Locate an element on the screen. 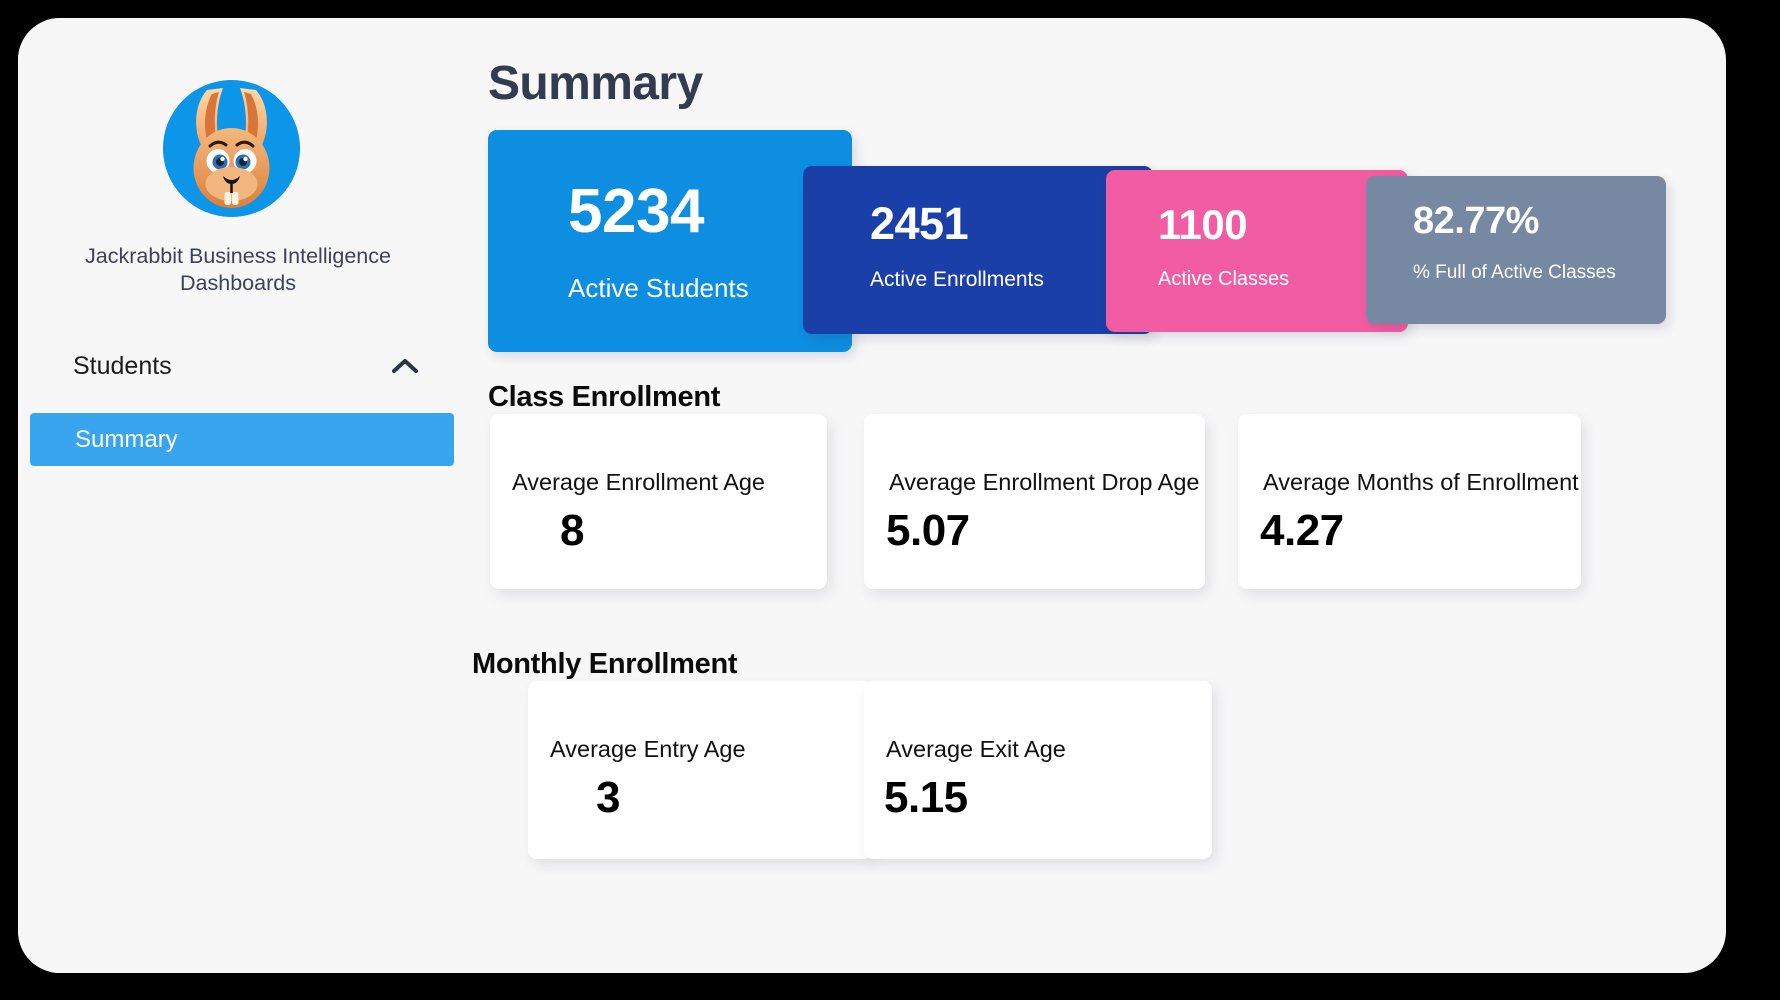 Image resolution: width=1780 pixels, height=1000 pixels. metric-value: 5.15 is located at coordinates (926, 797).